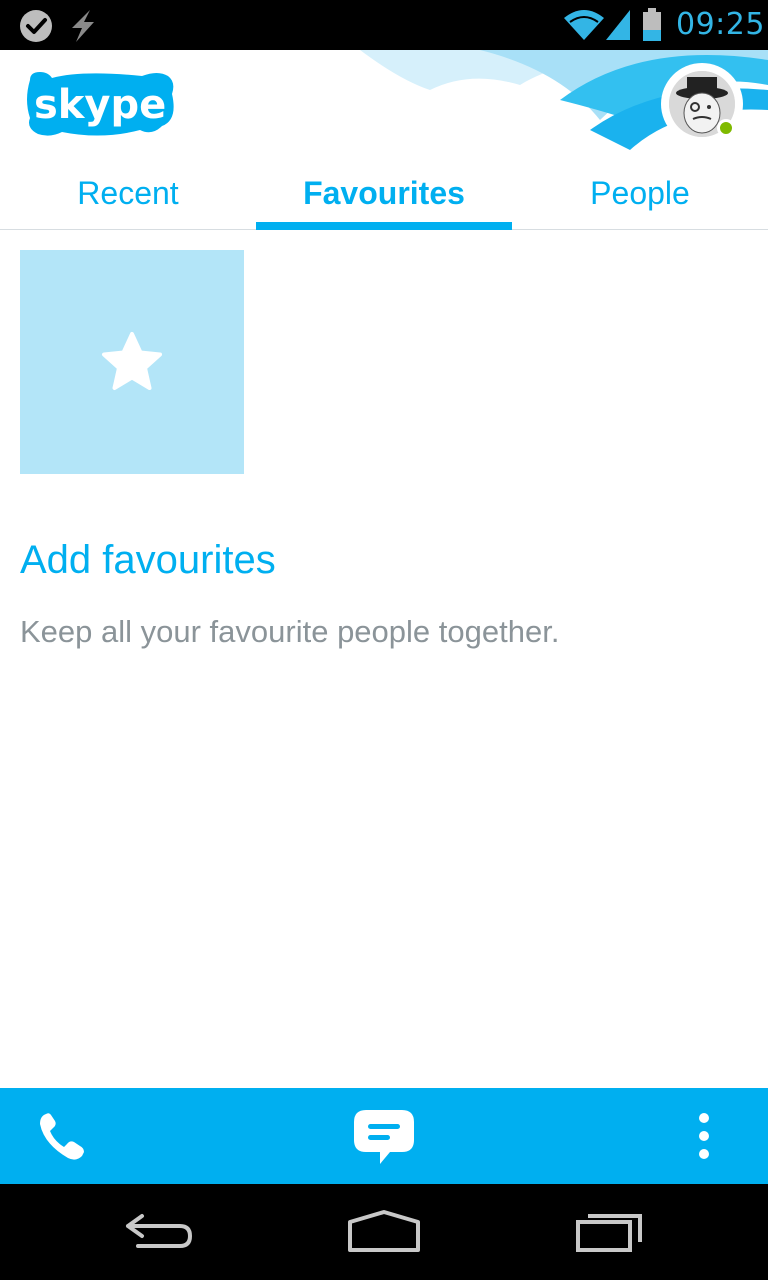 The width and height of the screenshot is (768, 1280). What do you see at coordinates (704, 1136) in the screenshot?
I see `overflow-menu-icon` at bounding box center [704, 1136].